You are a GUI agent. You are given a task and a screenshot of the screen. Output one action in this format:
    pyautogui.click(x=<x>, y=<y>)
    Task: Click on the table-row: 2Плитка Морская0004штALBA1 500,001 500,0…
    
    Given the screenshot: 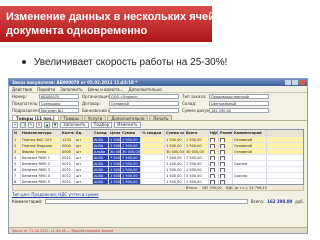 What is the action you would take?
    pyautogui.click(x=158, y=145)
    